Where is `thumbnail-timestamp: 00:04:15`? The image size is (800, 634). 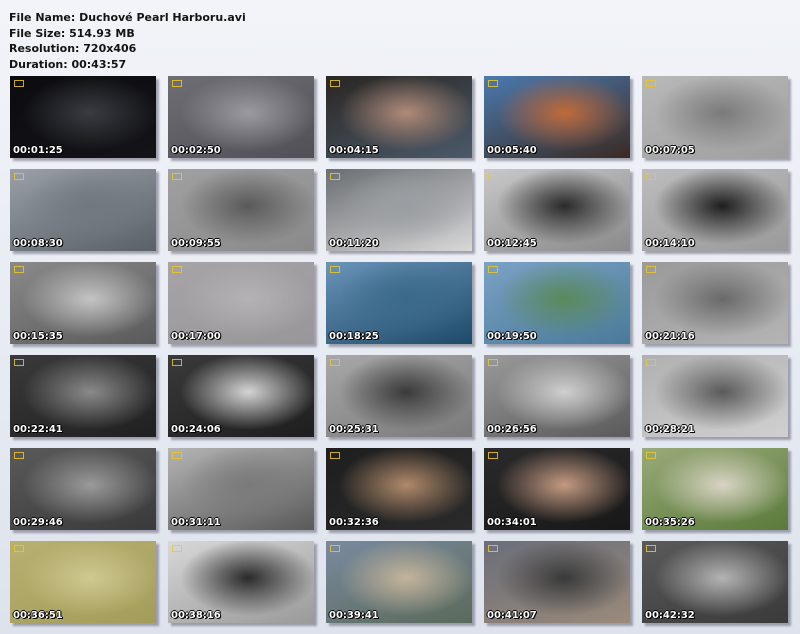 thumbnail-timestamp: 00:04:15 is located at coordinates (354, 150).